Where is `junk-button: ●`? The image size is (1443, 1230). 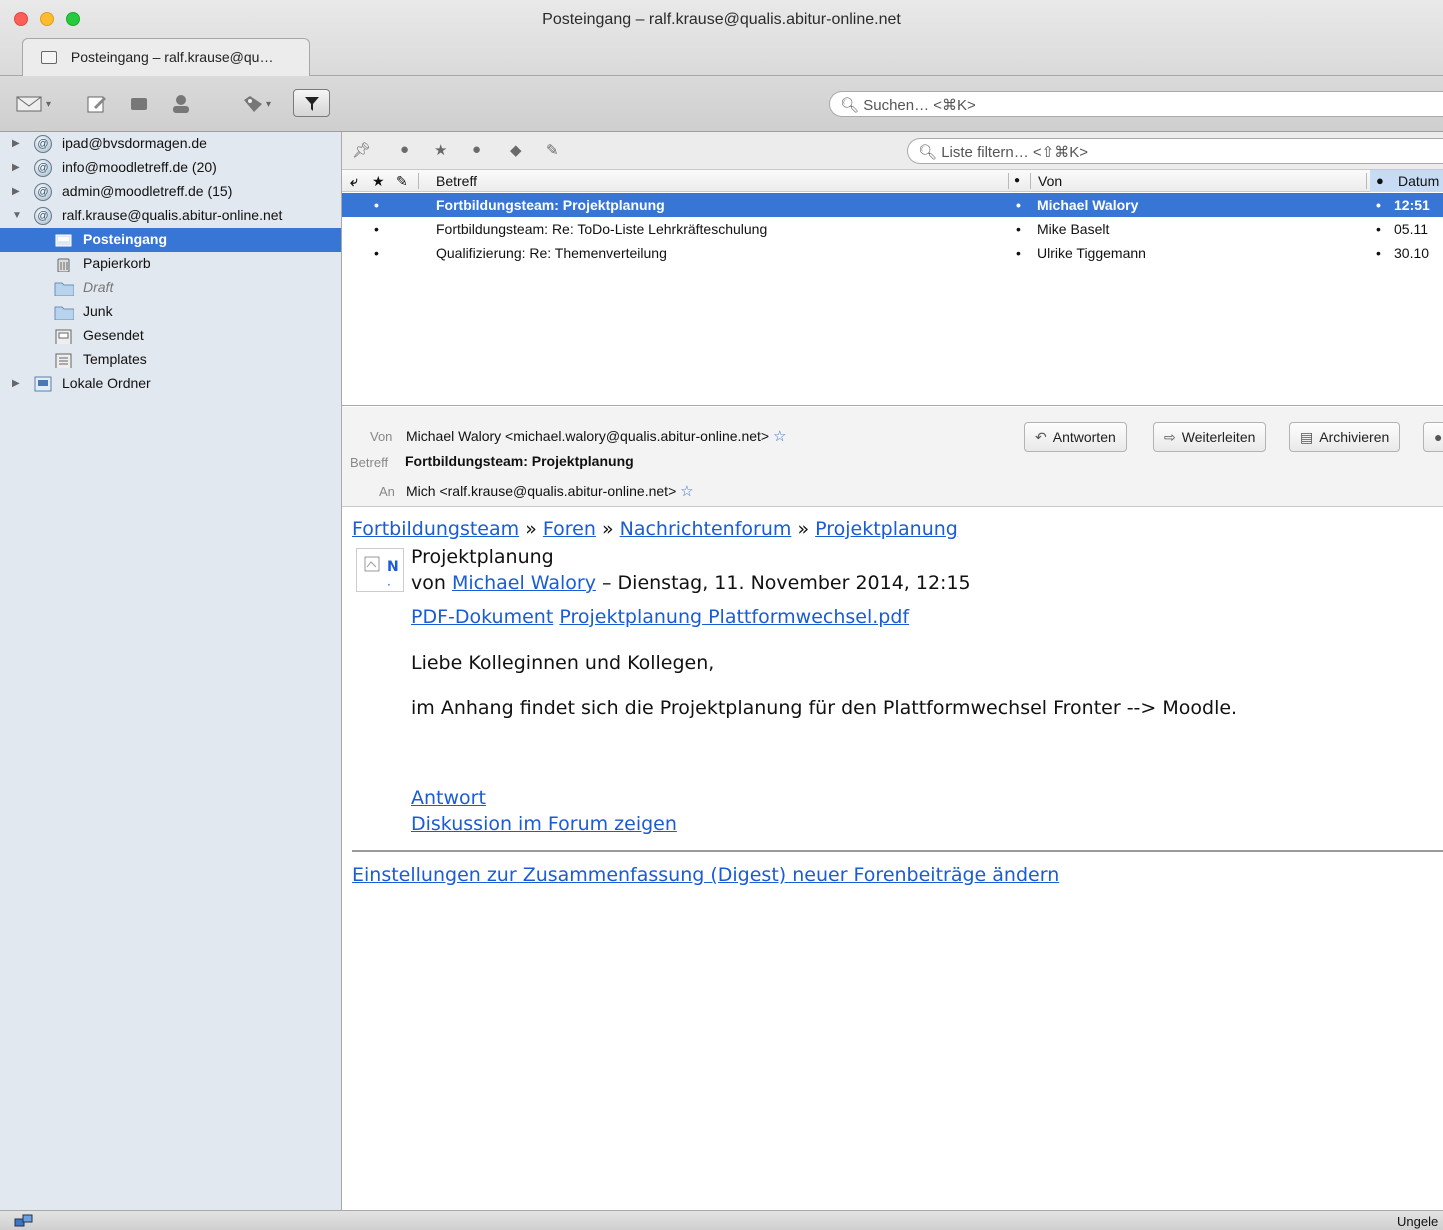
junk-button: ● is located at coordinates (1433, 437).